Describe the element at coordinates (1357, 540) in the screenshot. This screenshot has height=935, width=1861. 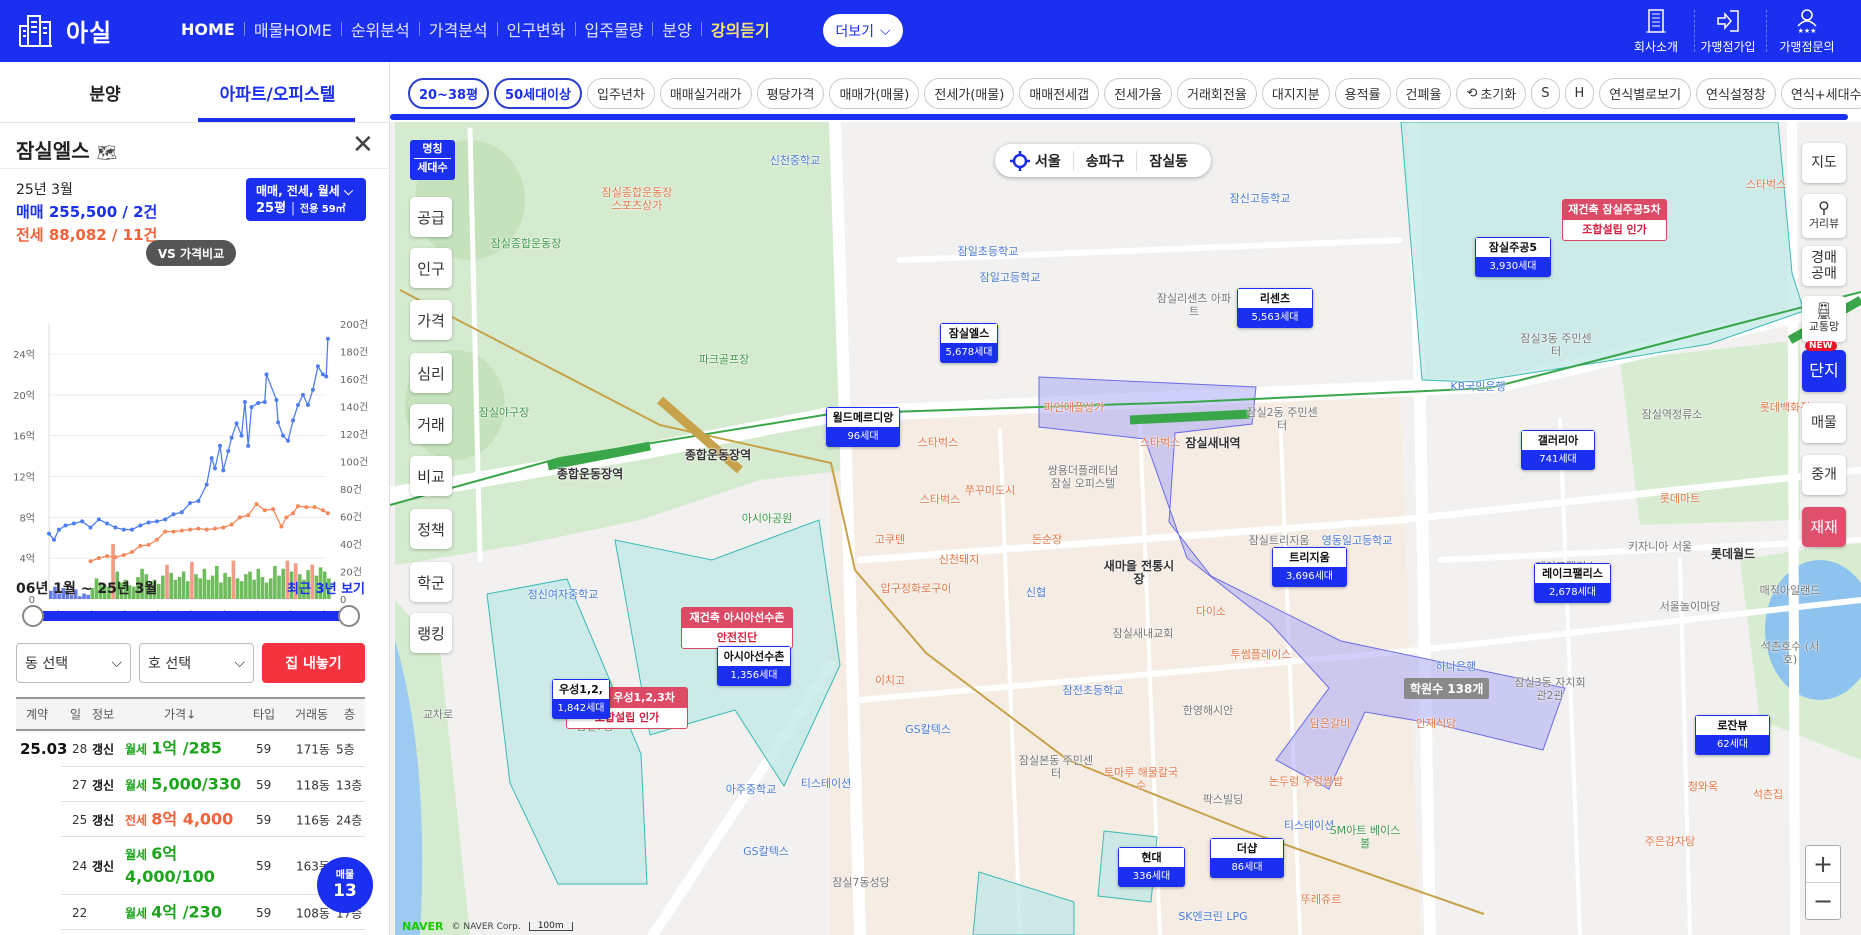
I see `map-place-label: 영동일고등학교` at that location.